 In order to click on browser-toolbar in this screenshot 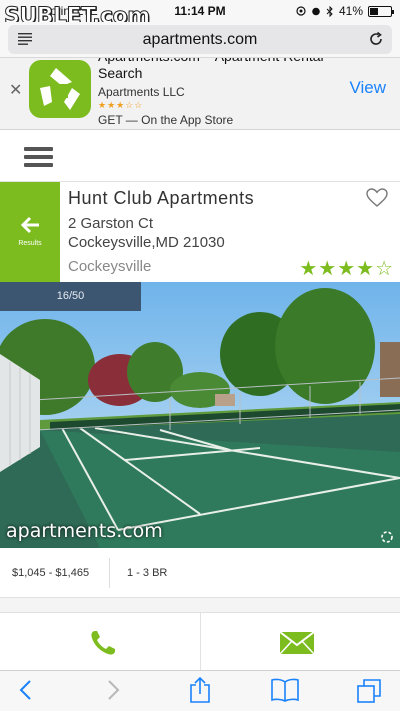, I will do `click(200, 690)`.